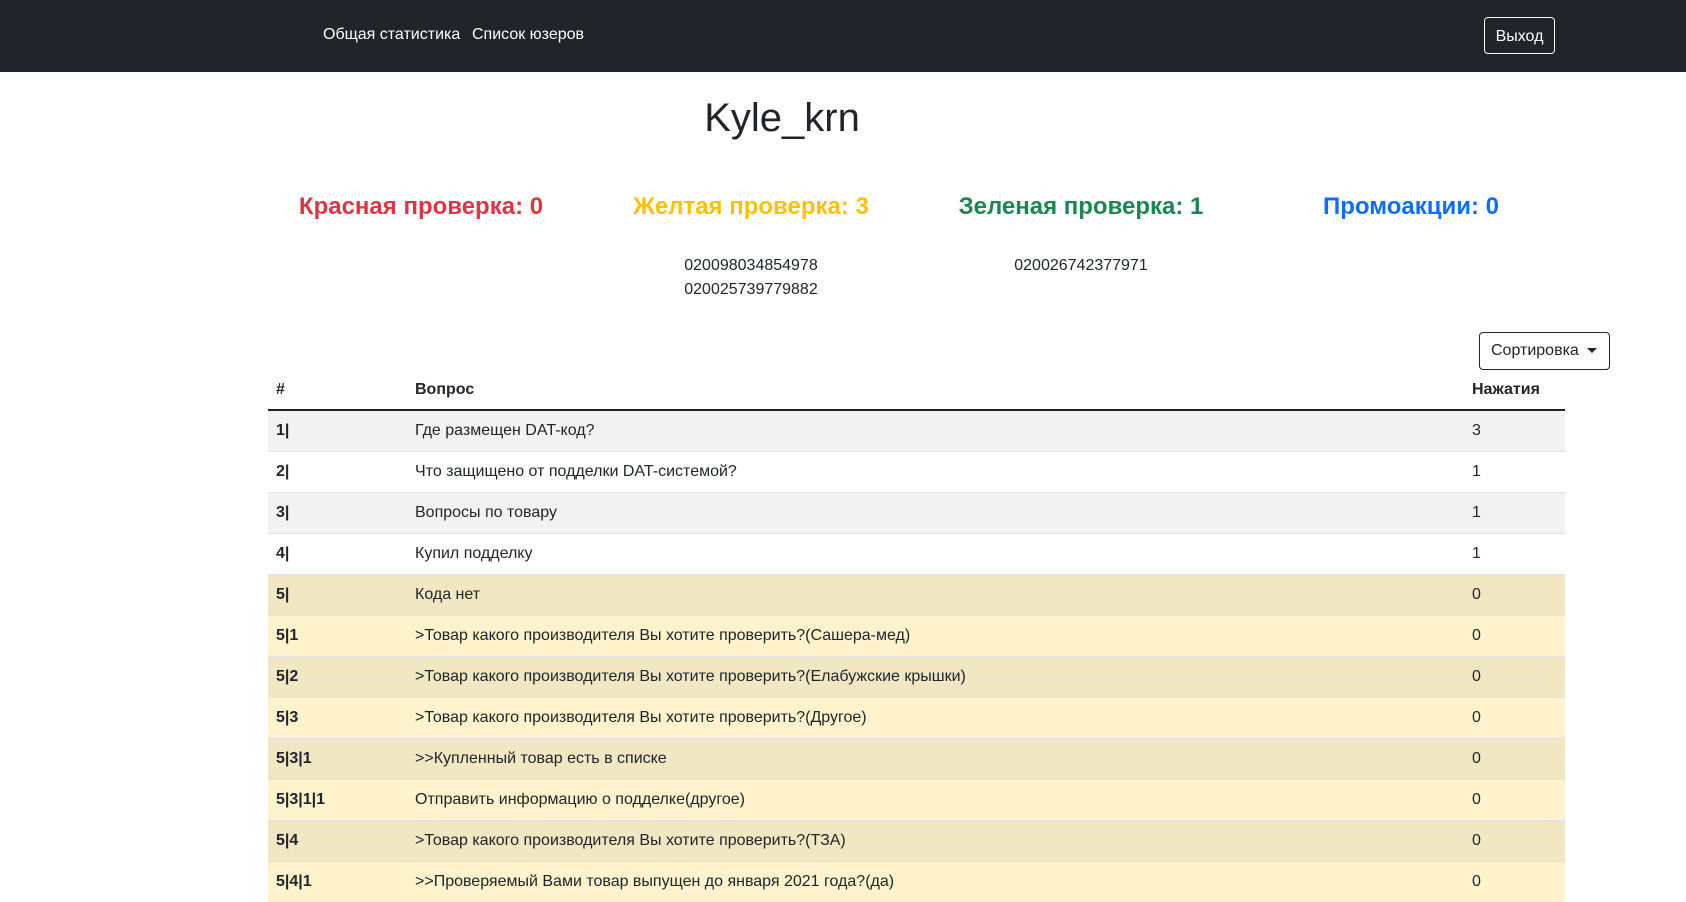 The width and height of the screenshot is (1686, 902). I want to click on sort-dropdown-button: Сортировка, so click(1544, 351).